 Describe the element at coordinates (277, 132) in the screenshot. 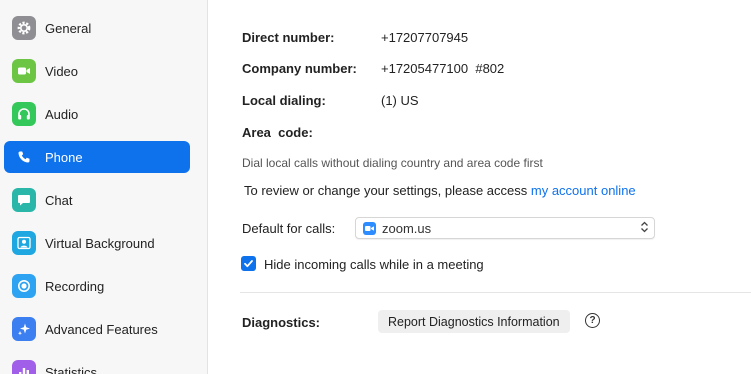

I see `area-code-label: Area code:` at that location.